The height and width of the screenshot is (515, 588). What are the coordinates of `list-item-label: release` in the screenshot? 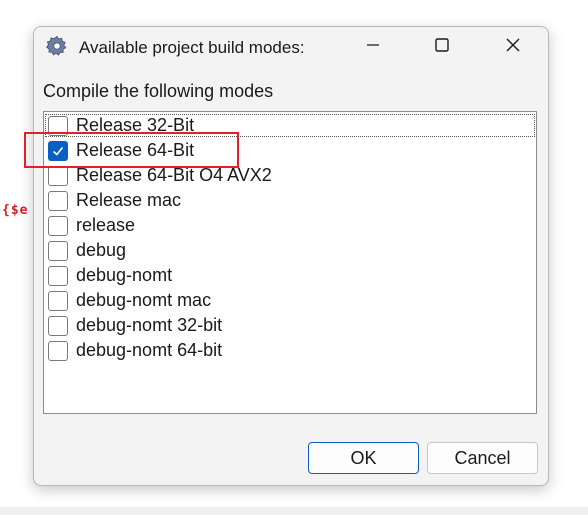 It's located at (106, 225).